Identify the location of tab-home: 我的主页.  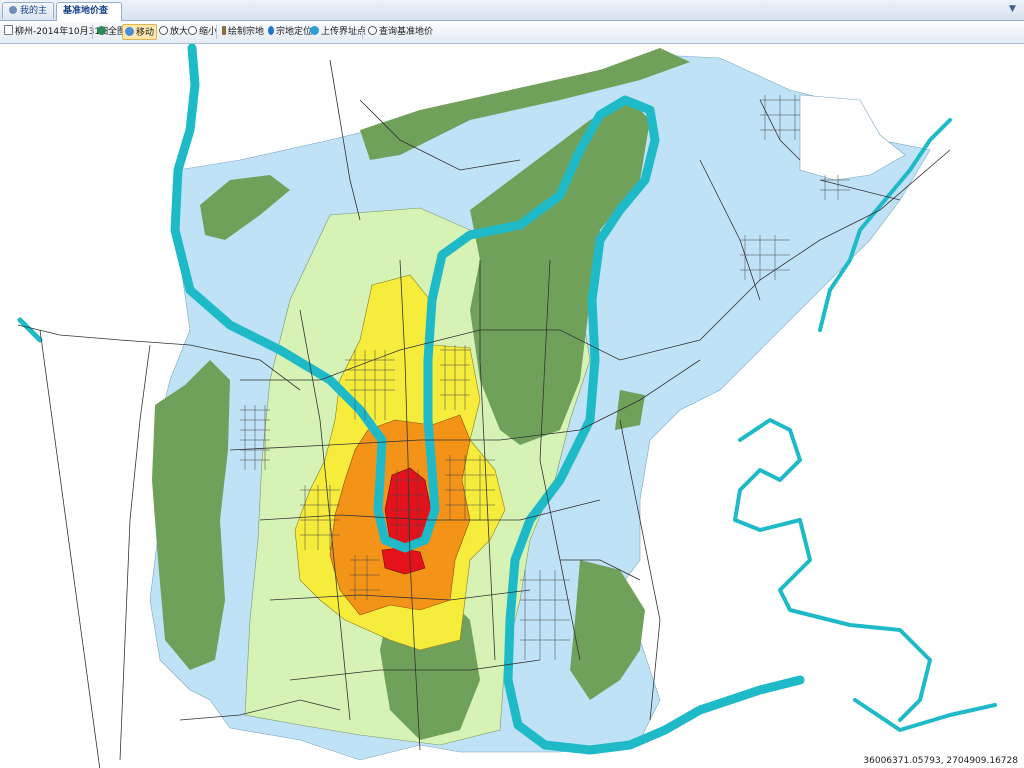
(28, 17).